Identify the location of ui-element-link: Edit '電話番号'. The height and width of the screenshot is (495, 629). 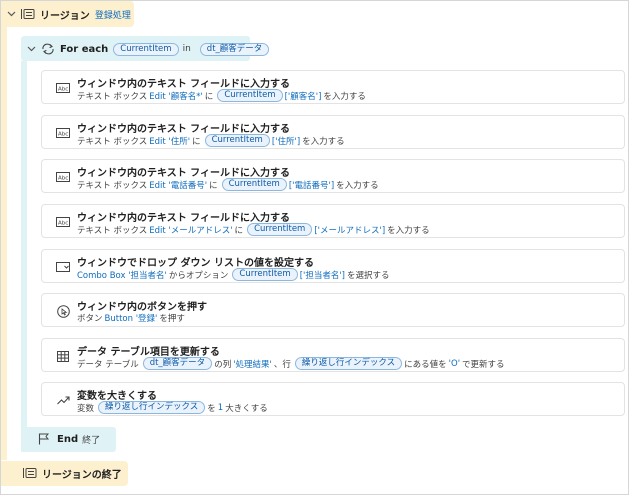
(178, 185).